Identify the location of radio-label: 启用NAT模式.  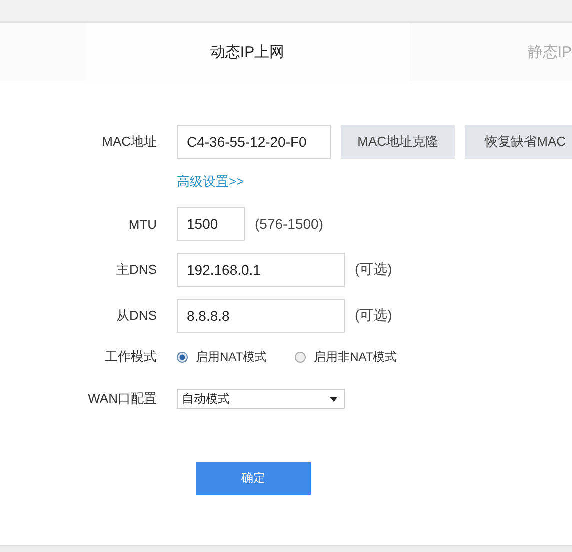
(232, 357).